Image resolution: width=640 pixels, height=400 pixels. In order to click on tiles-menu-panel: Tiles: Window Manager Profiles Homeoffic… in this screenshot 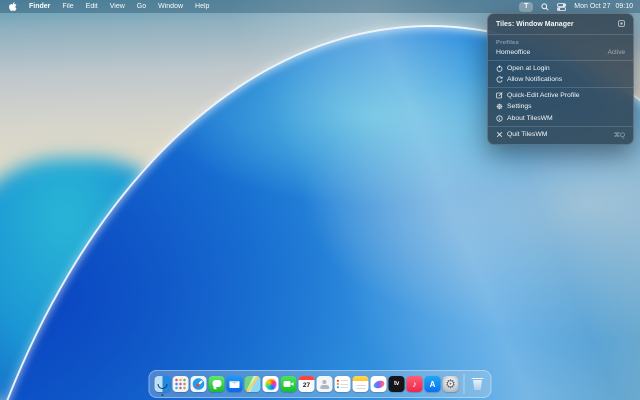, I will do `click(560, 78)`.